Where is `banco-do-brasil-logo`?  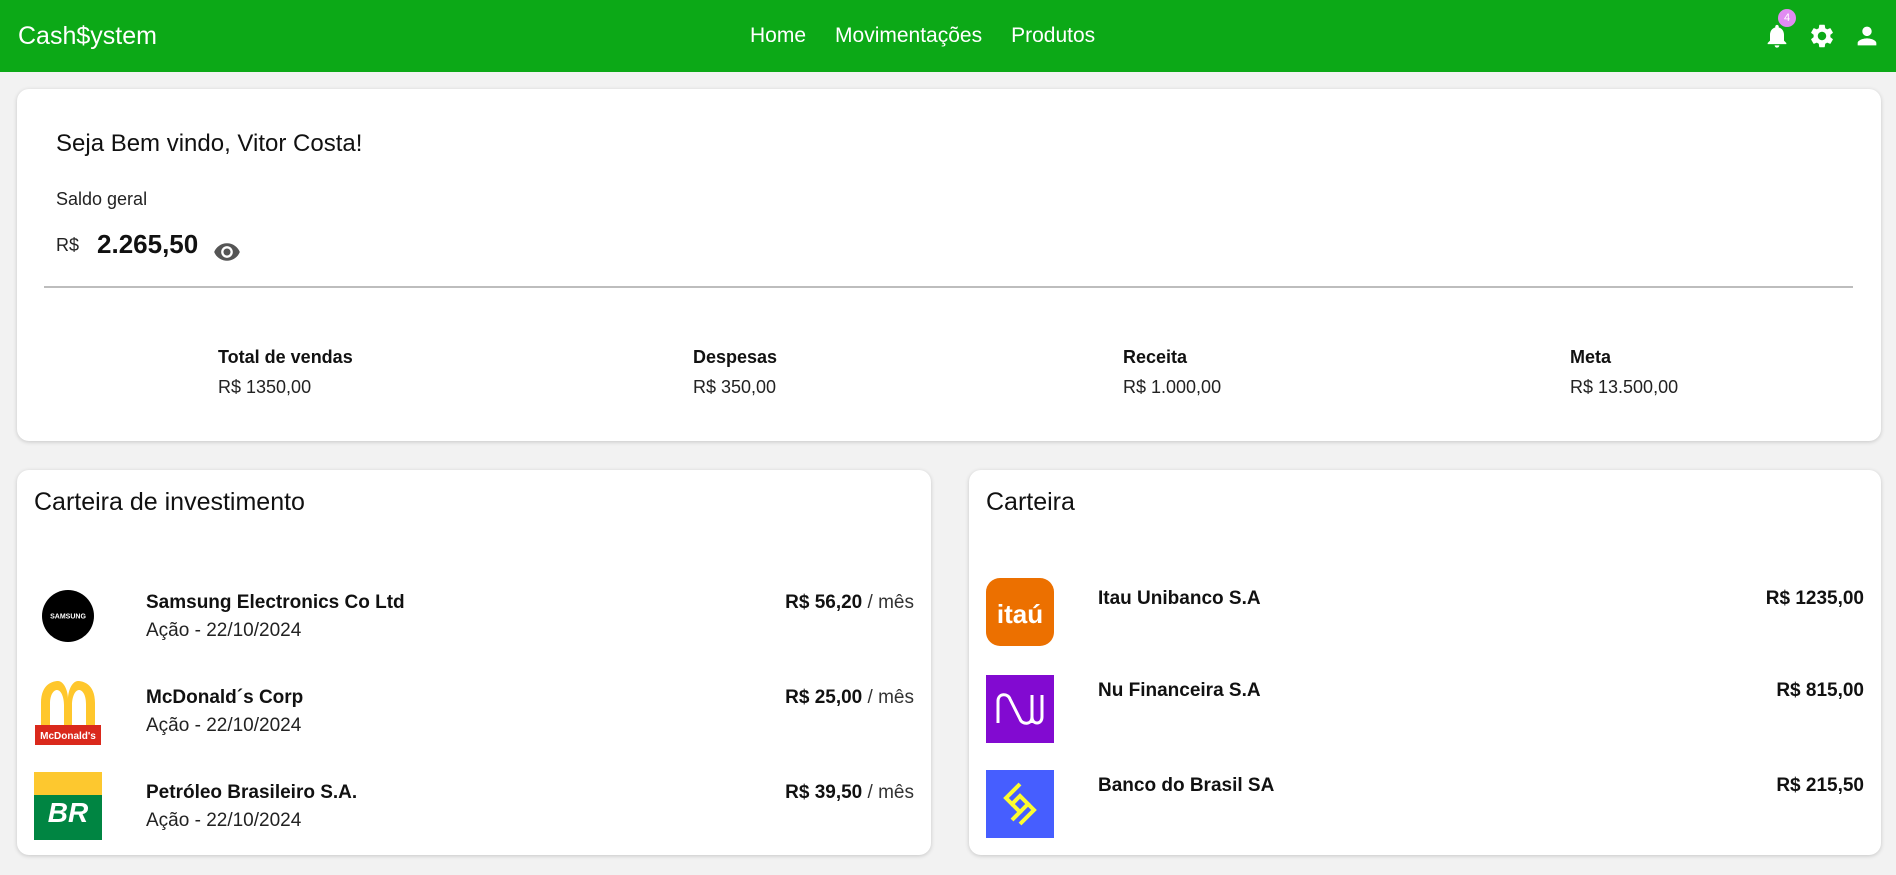 banco-do-brasil-logo is located at coordinates (1020, 804).